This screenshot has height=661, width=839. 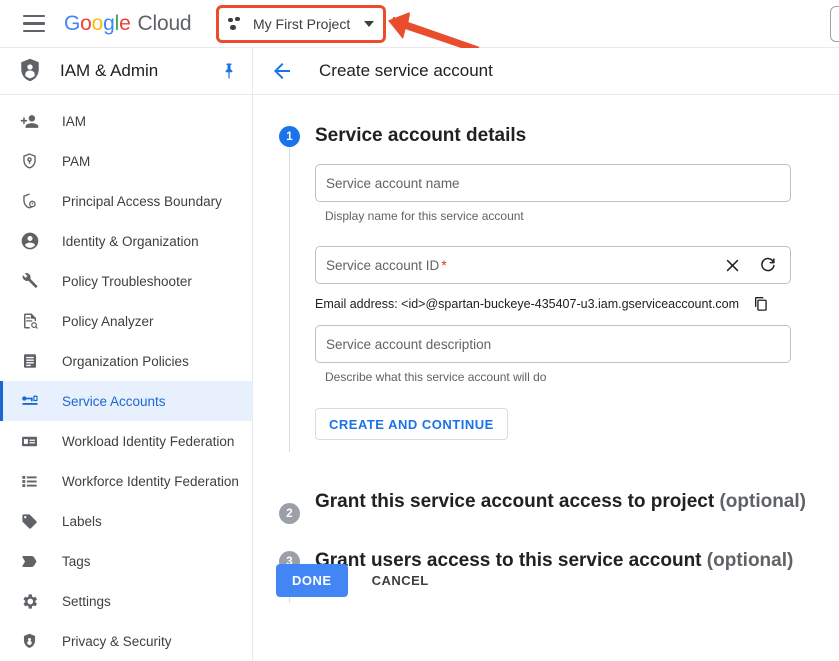 I want to click on form-action-bar: DONE CANCEL, so click(x=357, y=580).